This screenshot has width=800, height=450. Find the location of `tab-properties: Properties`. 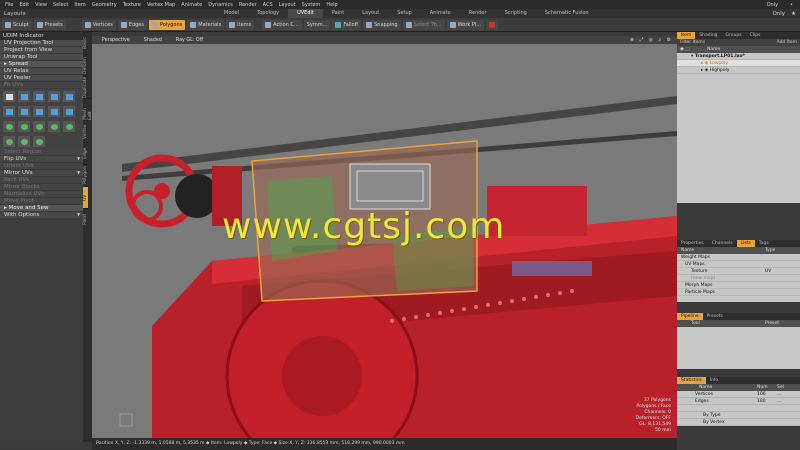

tab-properties: Properties is located at coordinates (692, 243).